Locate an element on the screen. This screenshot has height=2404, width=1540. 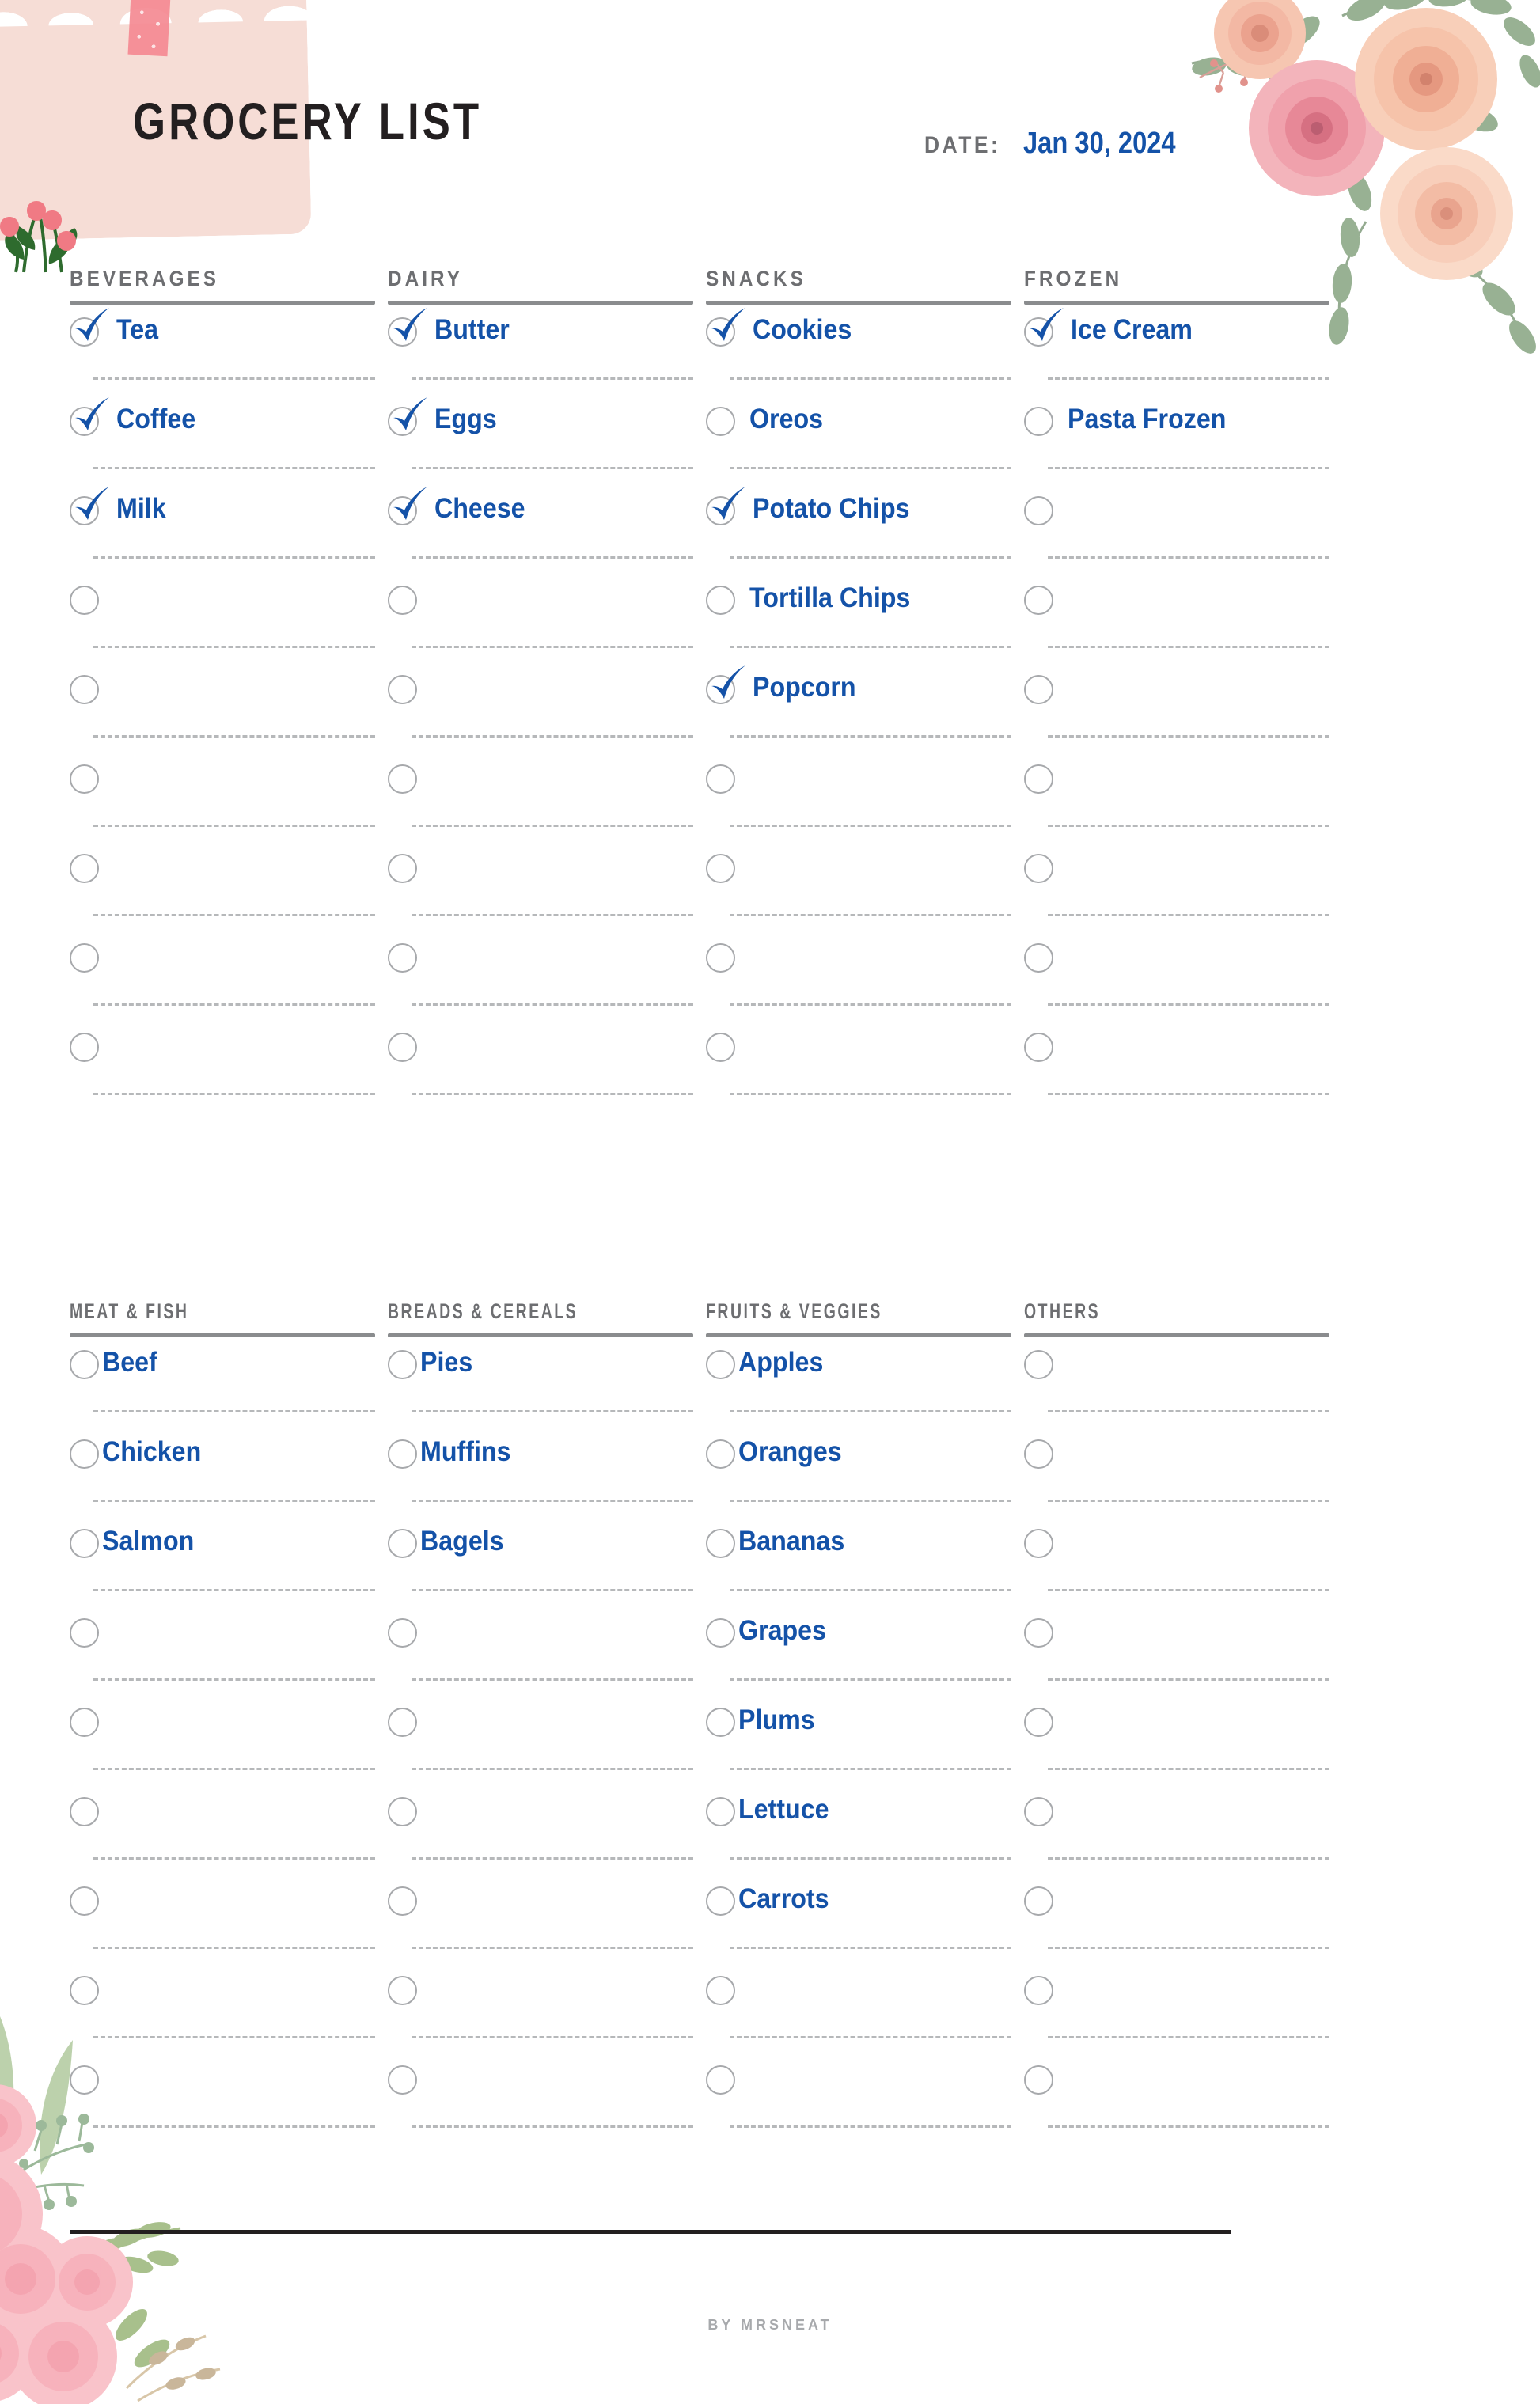
checklist-item-label: Apples is located at coordinates (780, 1362).